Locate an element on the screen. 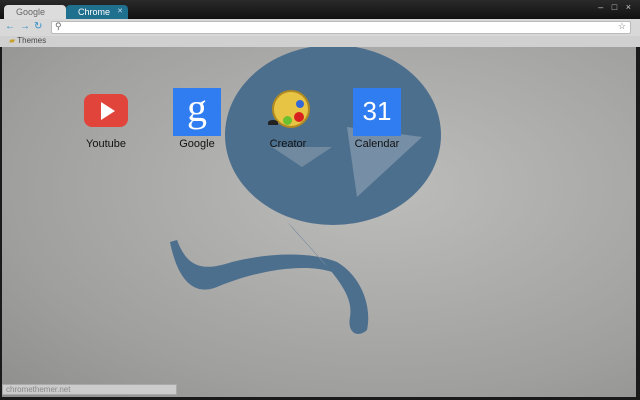 This screenshot has height=400, width=640. tab-google: Google is located at coordinates (35, 12).